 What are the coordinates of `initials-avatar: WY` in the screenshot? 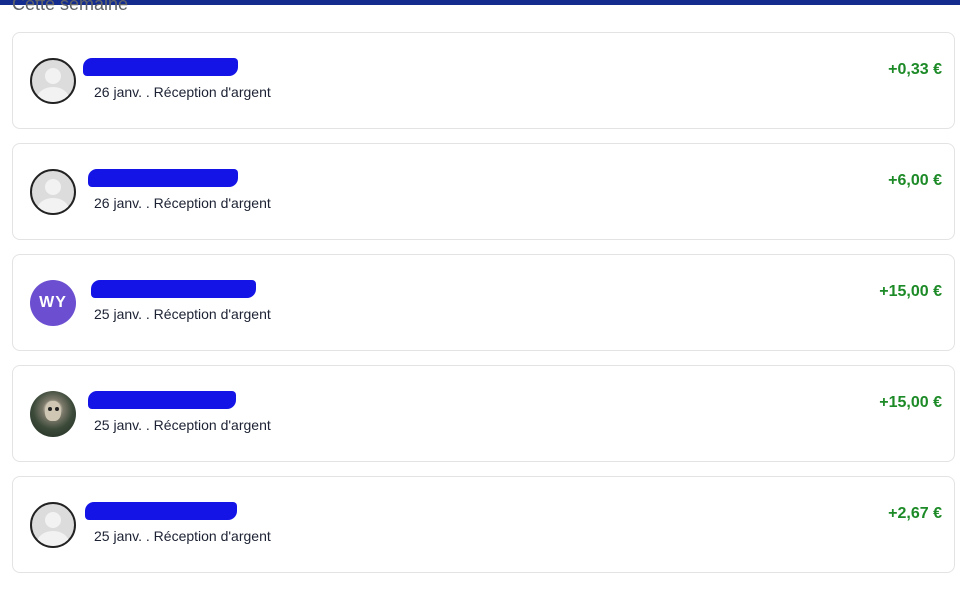 It's located at (53, 303).